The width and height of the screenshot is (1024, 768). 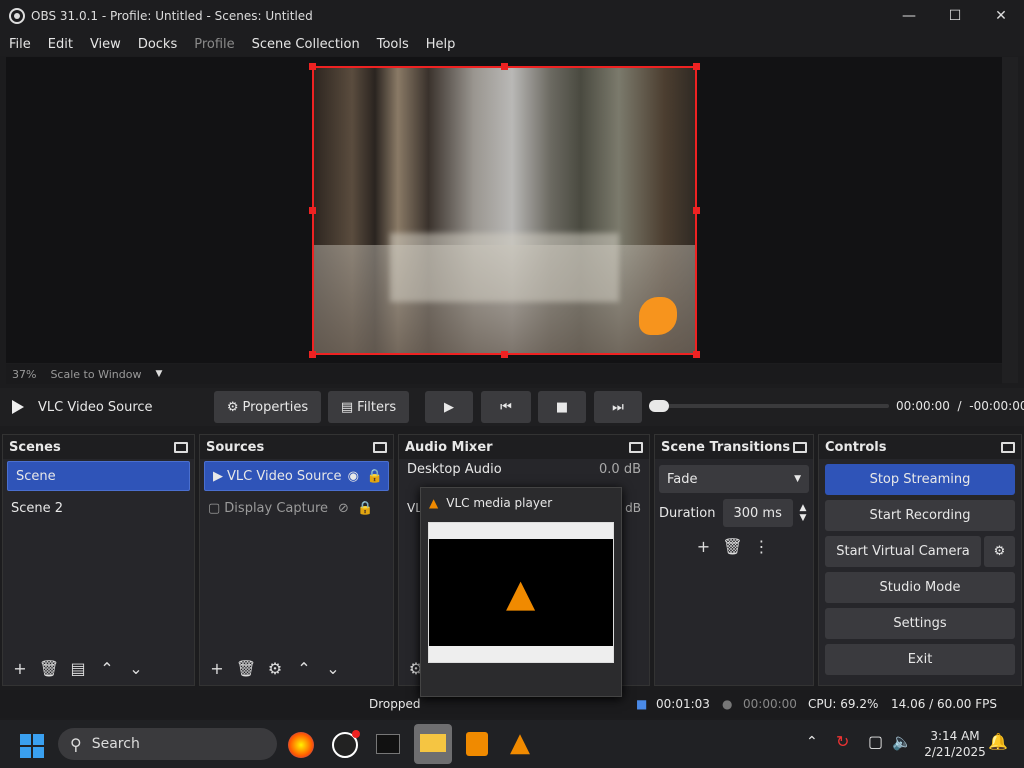 I want to click on exit-button: Exit, so click(x=920, y=659).